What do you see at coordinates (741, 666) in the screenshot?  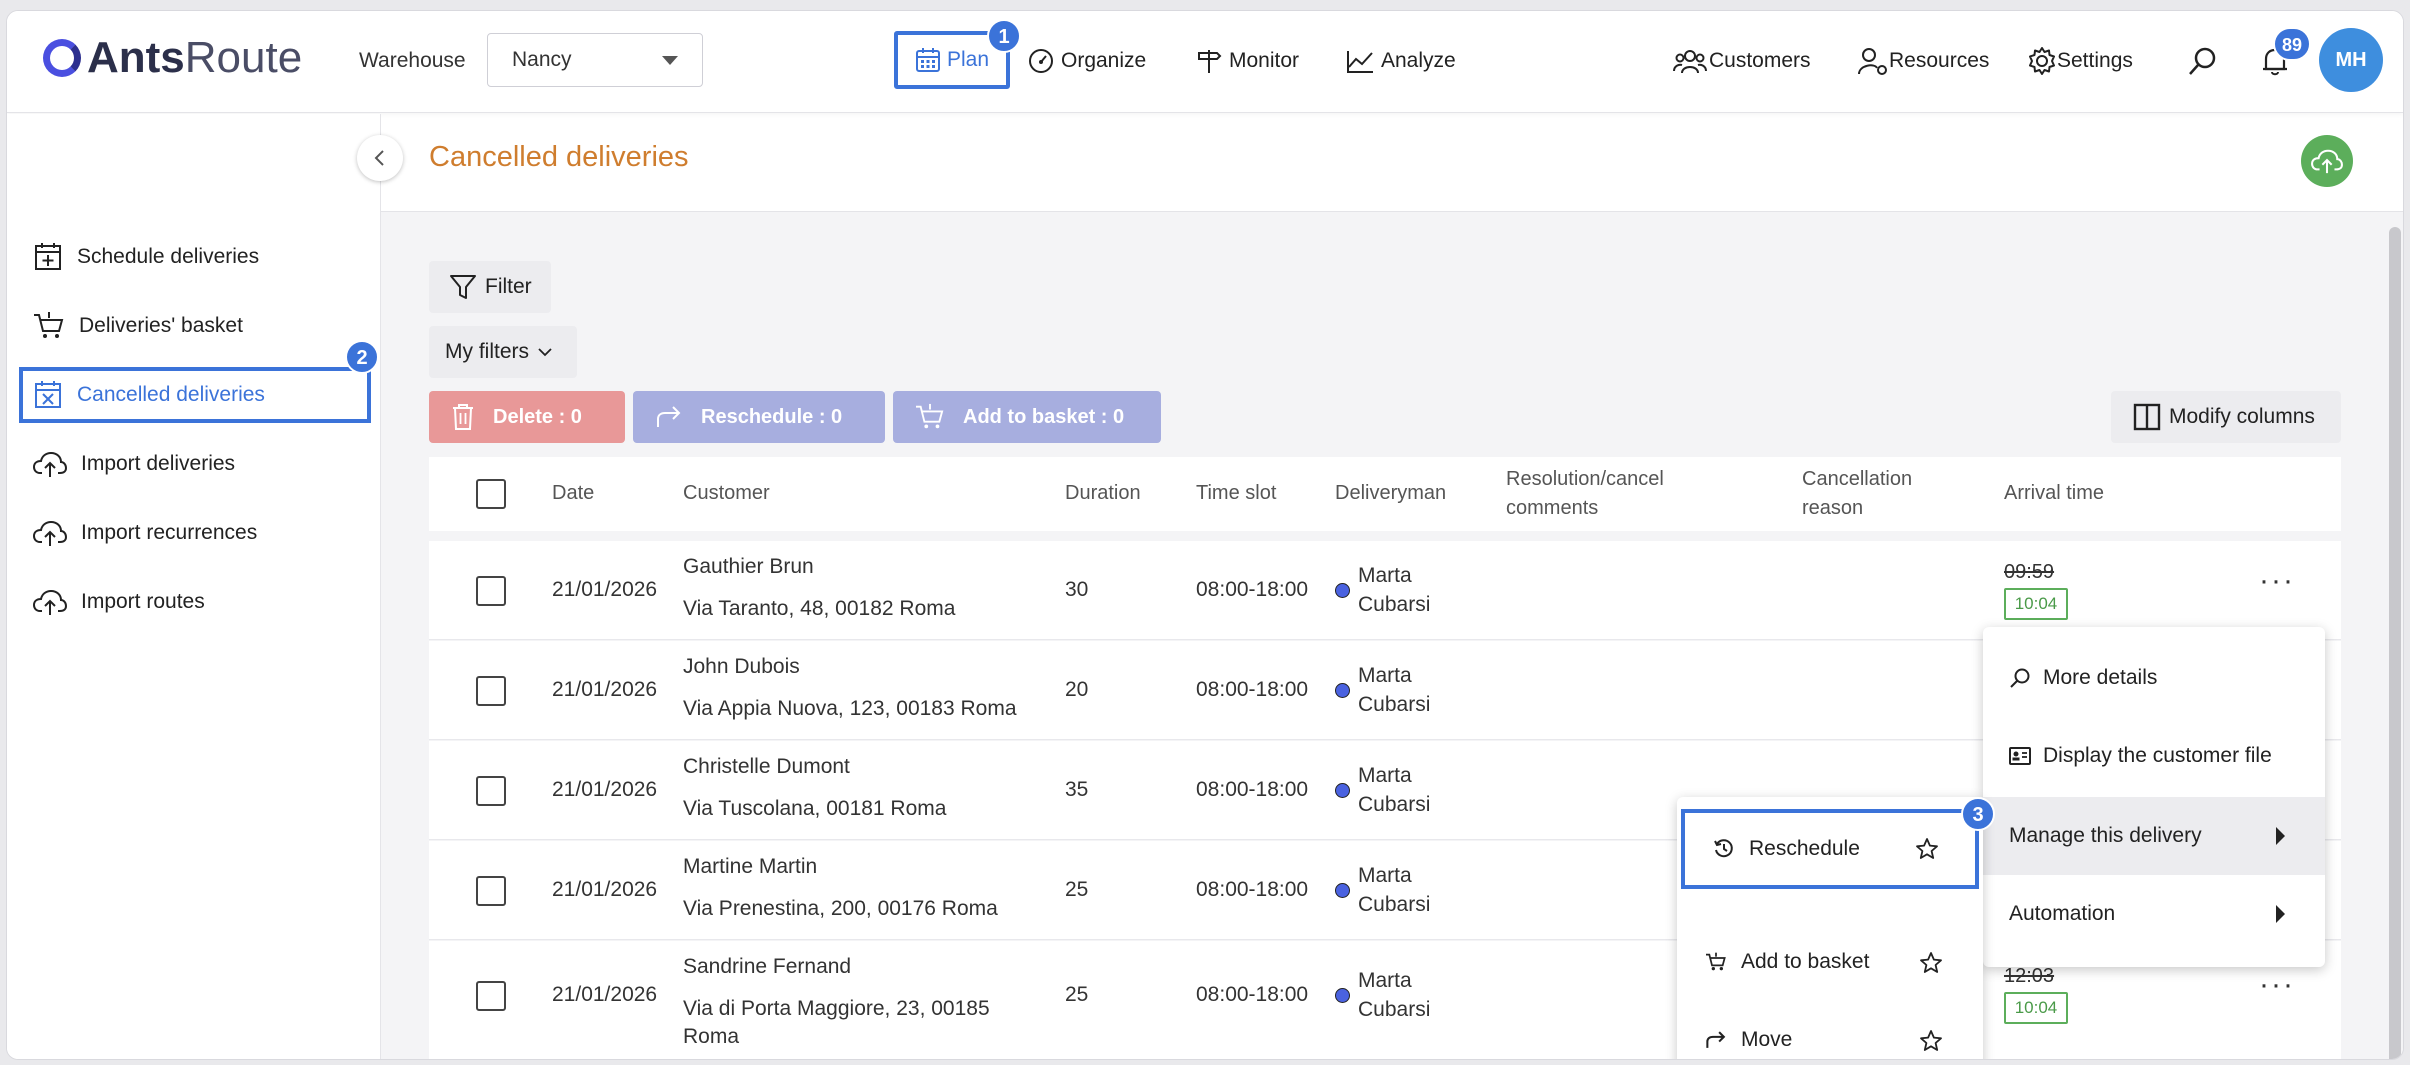 I see `row-customer-name: John Dubois` at bounding box center [741, 666].